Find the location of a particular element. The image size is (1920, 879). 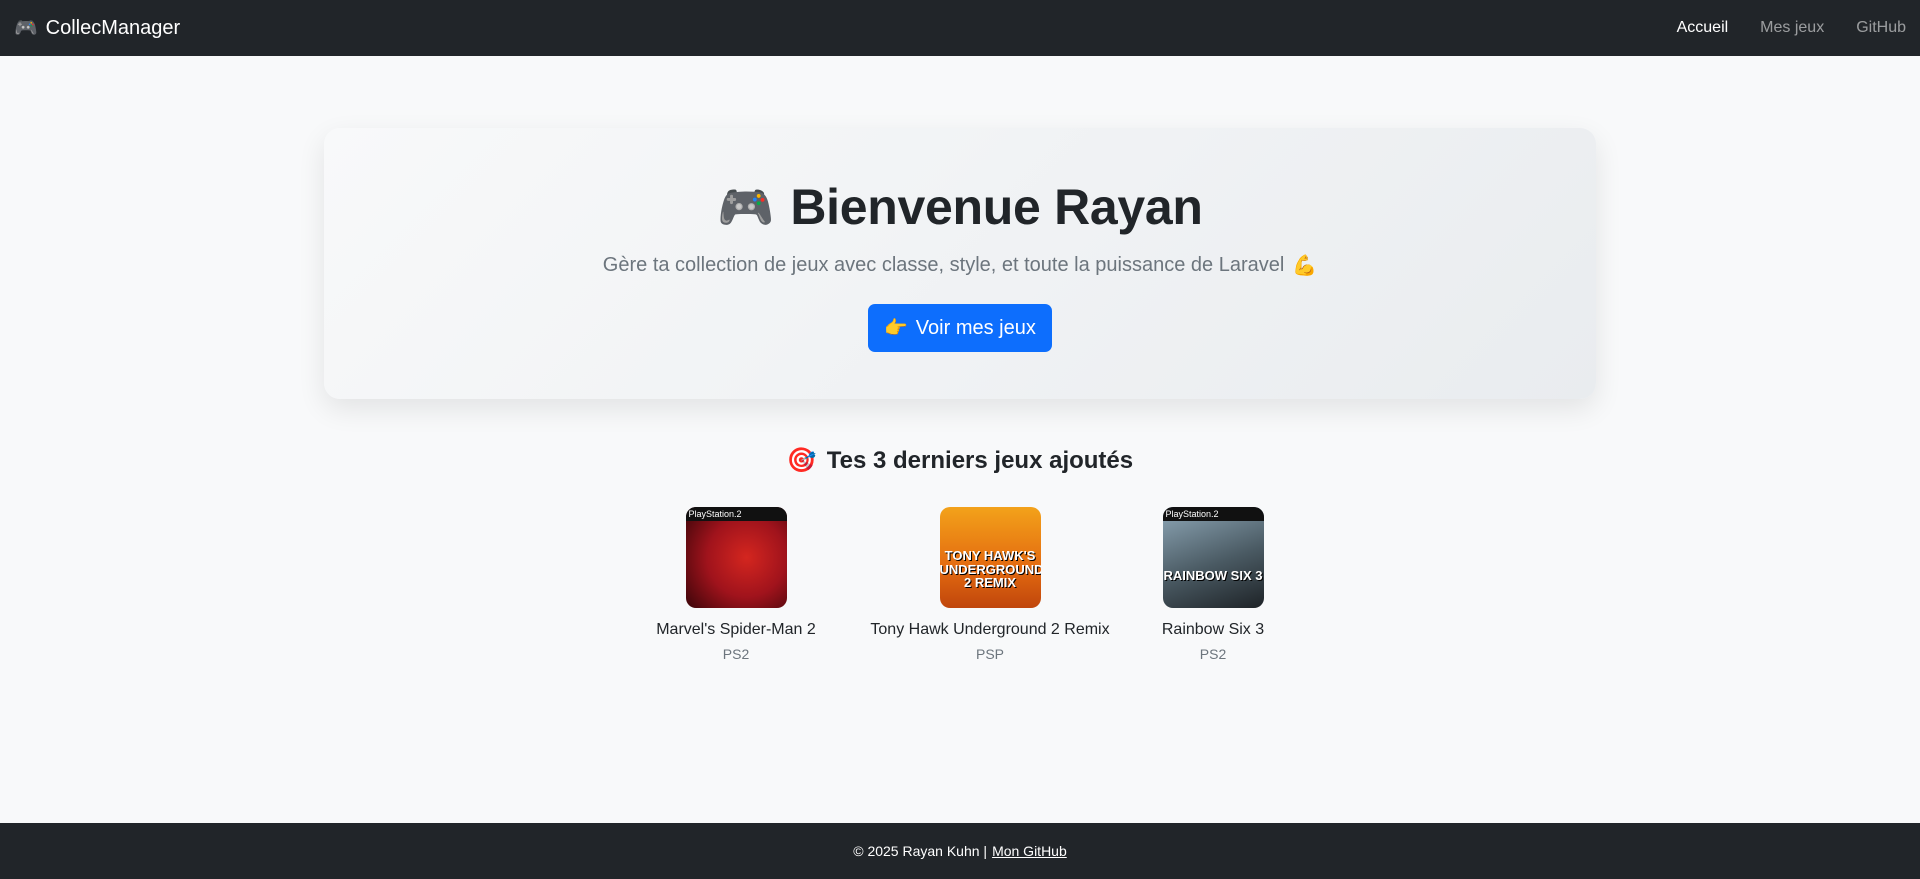

nav-link-accueil: Accueil is located at coordinates (1703, 28).